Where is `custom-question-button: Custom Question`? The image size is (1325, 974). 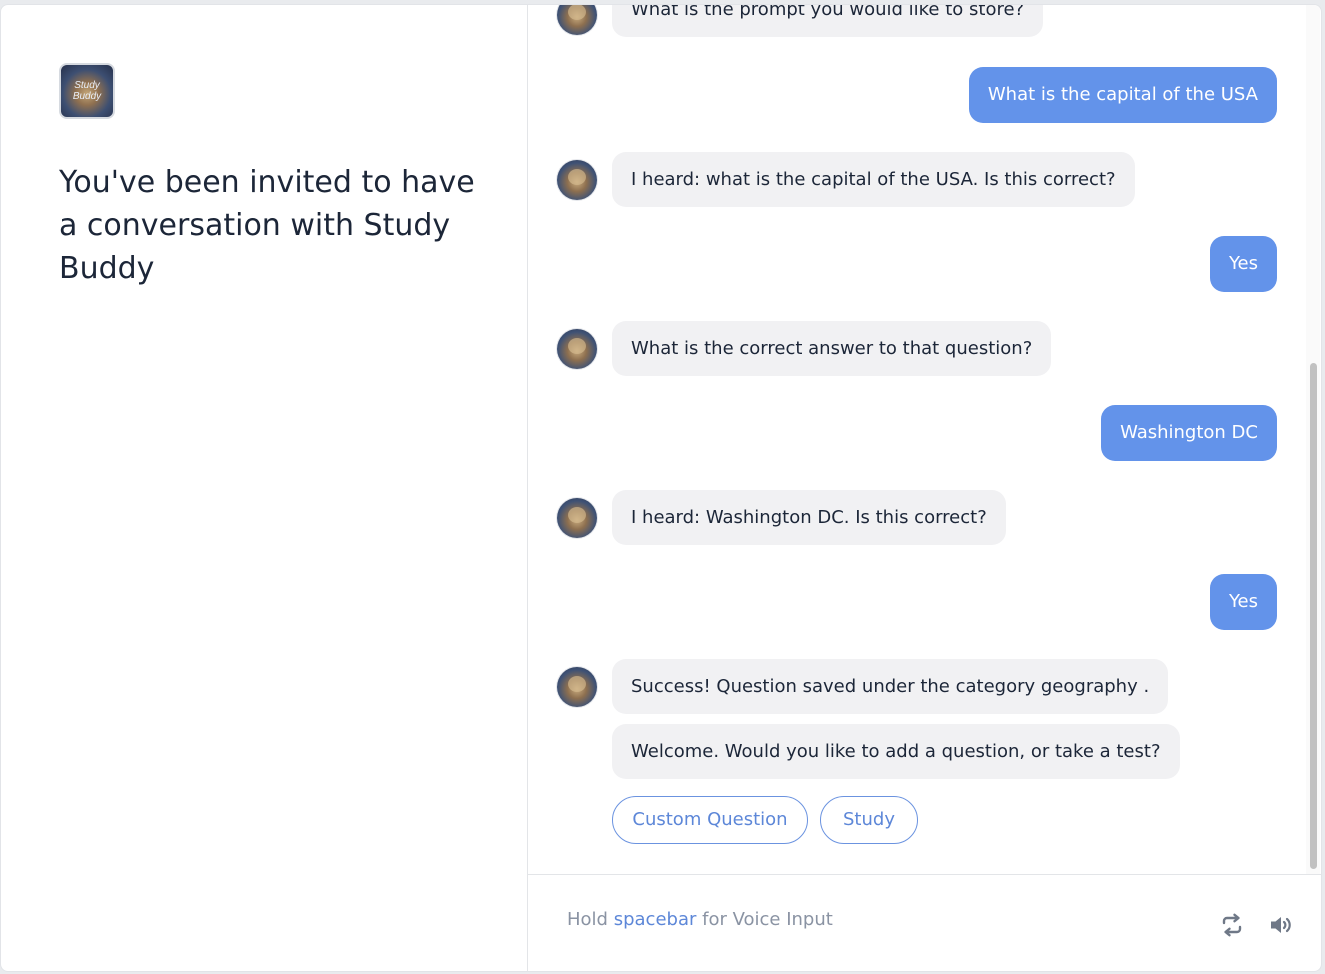 custom-question-button: Custom Question is located at coordinates (710, 820).